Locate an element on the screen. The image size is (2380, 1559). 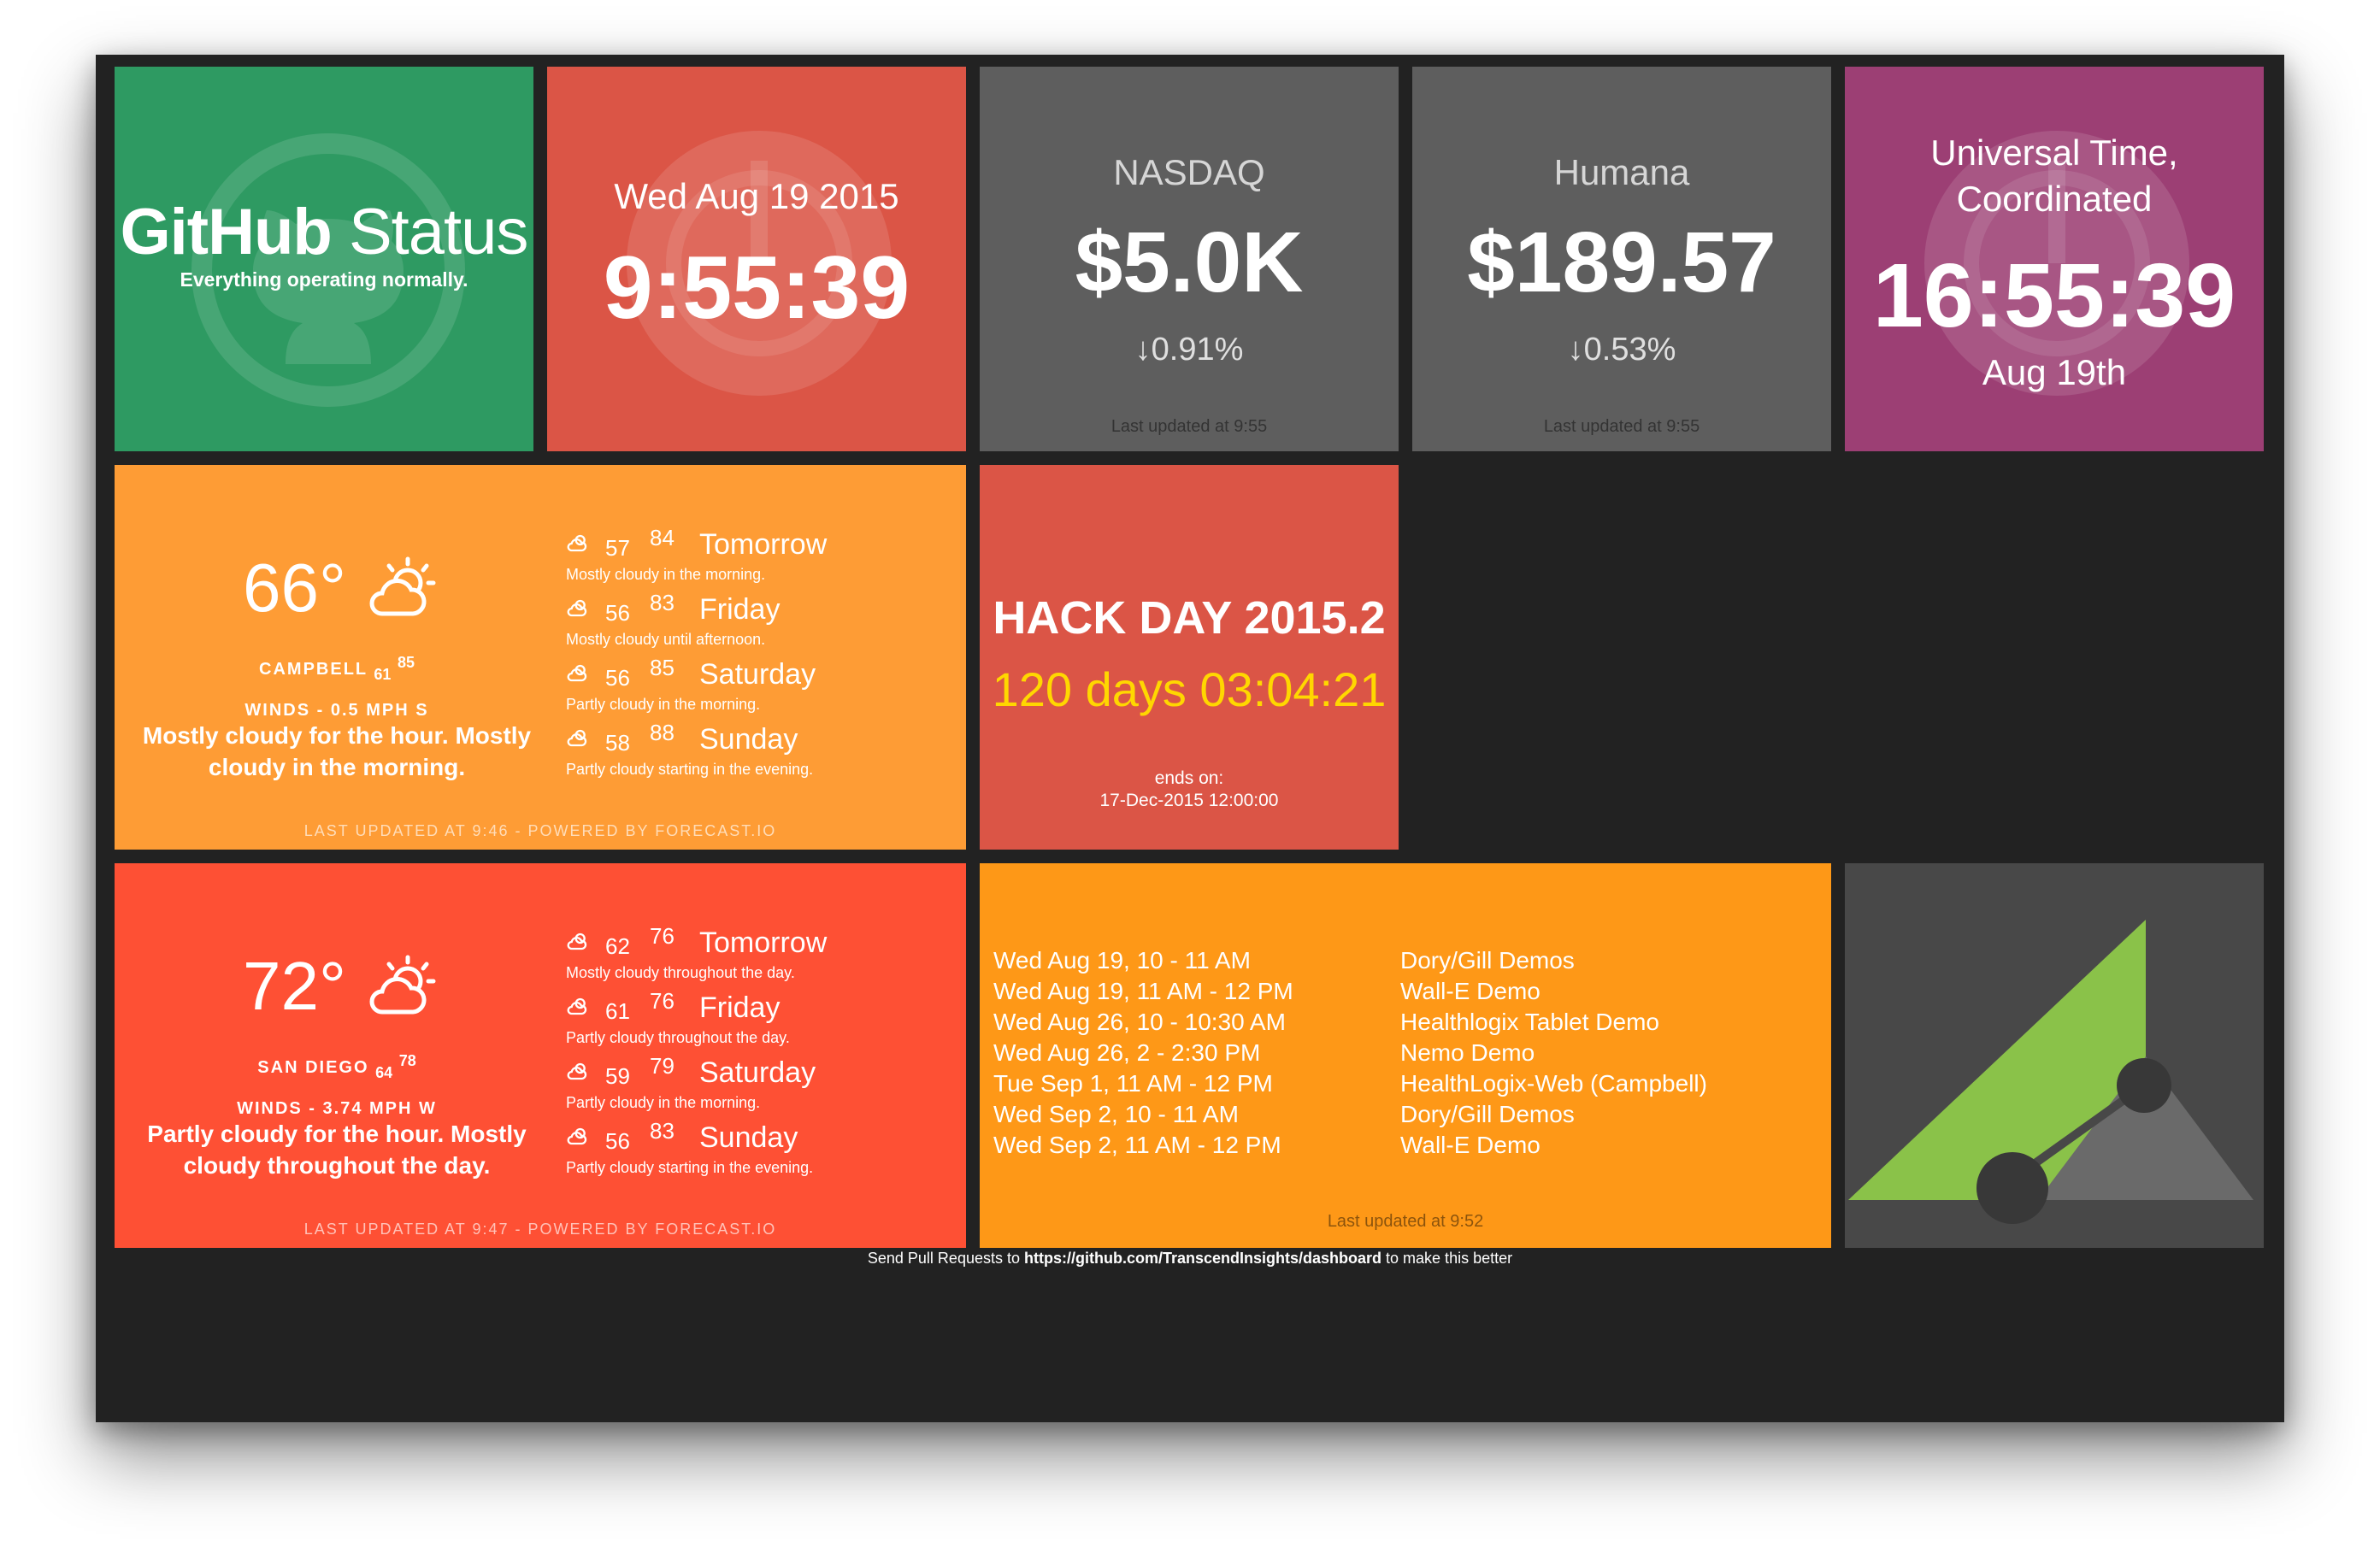
calendar-event: Wed Aug 19, 11 AM - 12 PM Wall-E Demo is located at coordinates (1267, 991).